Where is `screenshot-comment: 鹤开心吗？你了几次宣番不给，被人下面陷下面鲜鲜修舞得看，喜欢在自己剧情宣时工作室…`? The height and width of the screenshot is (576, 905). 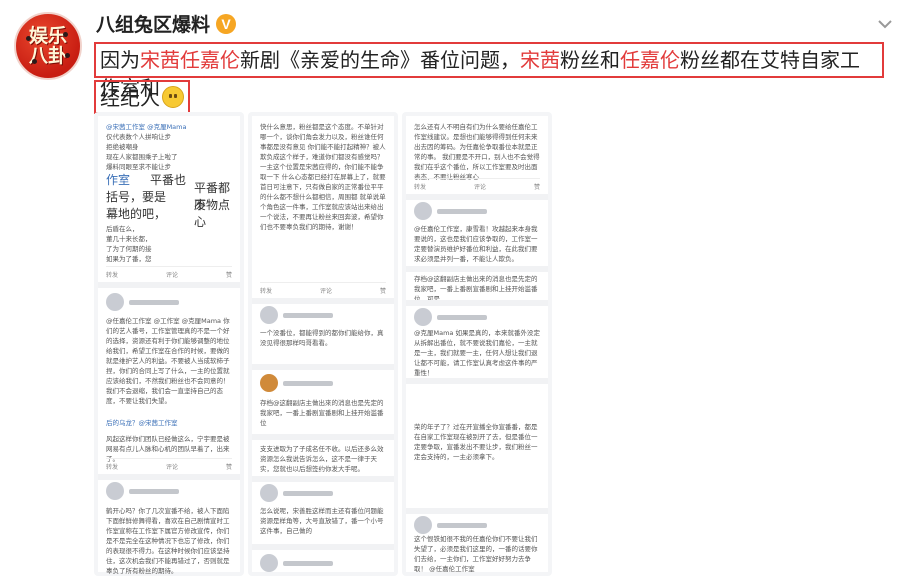 screenshot-comment: 鹤开心吗？你了几次宣番不给，被人下面陷下面鲜鲜修舞得看，喜欢在自己剧情宣时工作室… is located at coordinates (168, 541).